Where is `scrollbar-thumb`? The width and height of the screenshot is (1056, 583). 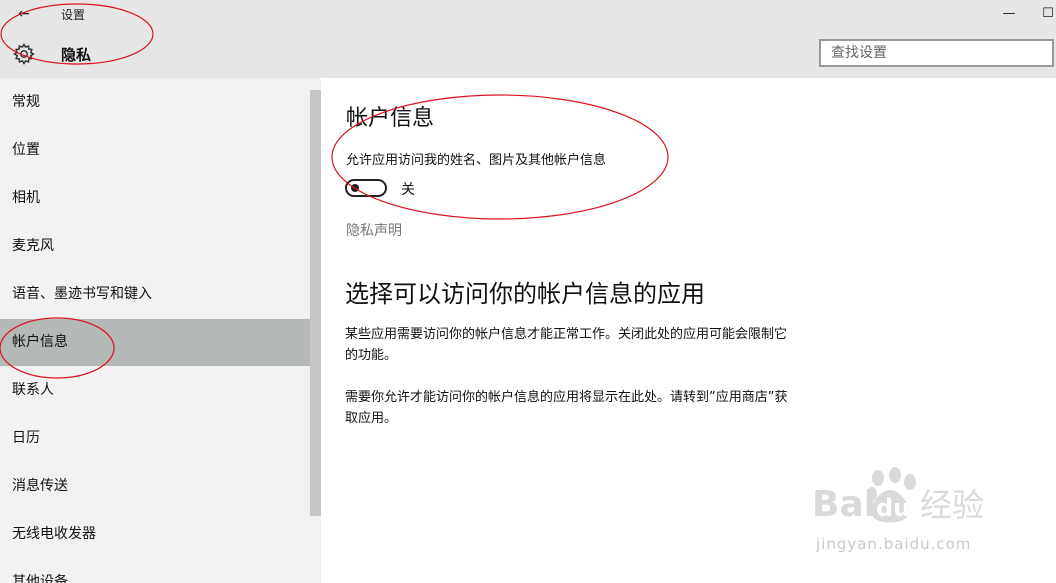
scrollbar-thumb is located at coordinates (315, 303).